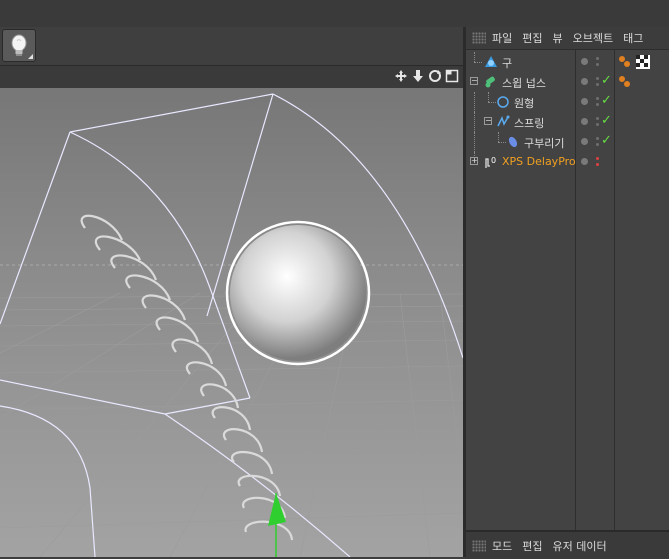 This screenshot has height=559, width=669. What do you see at coordinates (452, 76) in the screenshot?
I see `maximize-view-icon` at bounding box center [452, 76].